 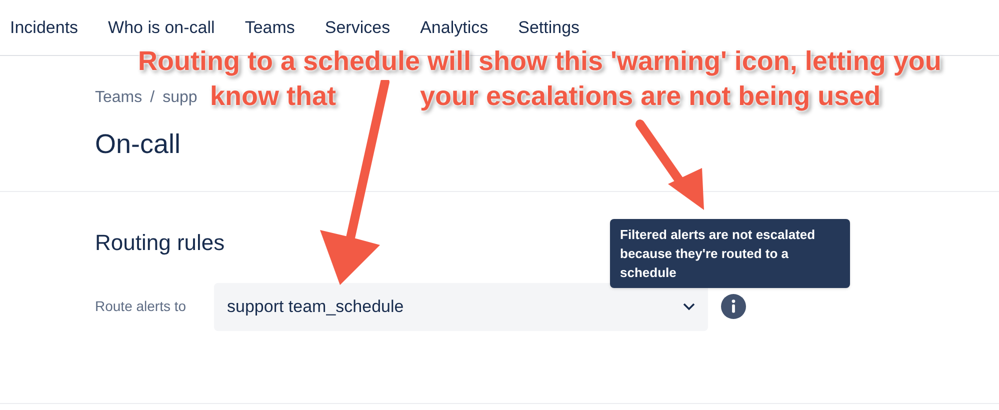 What do you see at coordinates (138, 144) in the screenshot?
I see `page-title: On-call` at bounding box center [138, 144].